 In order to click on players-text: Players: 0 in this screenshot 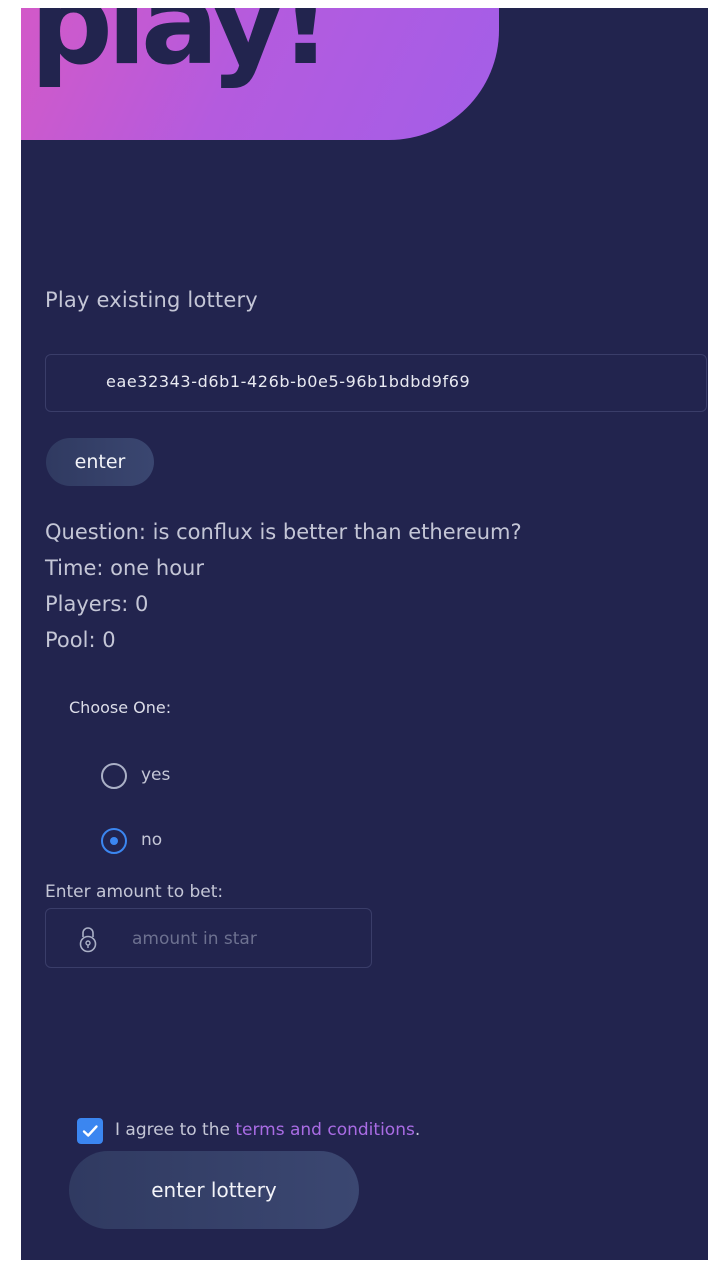, I will do `click(97, 604)`.